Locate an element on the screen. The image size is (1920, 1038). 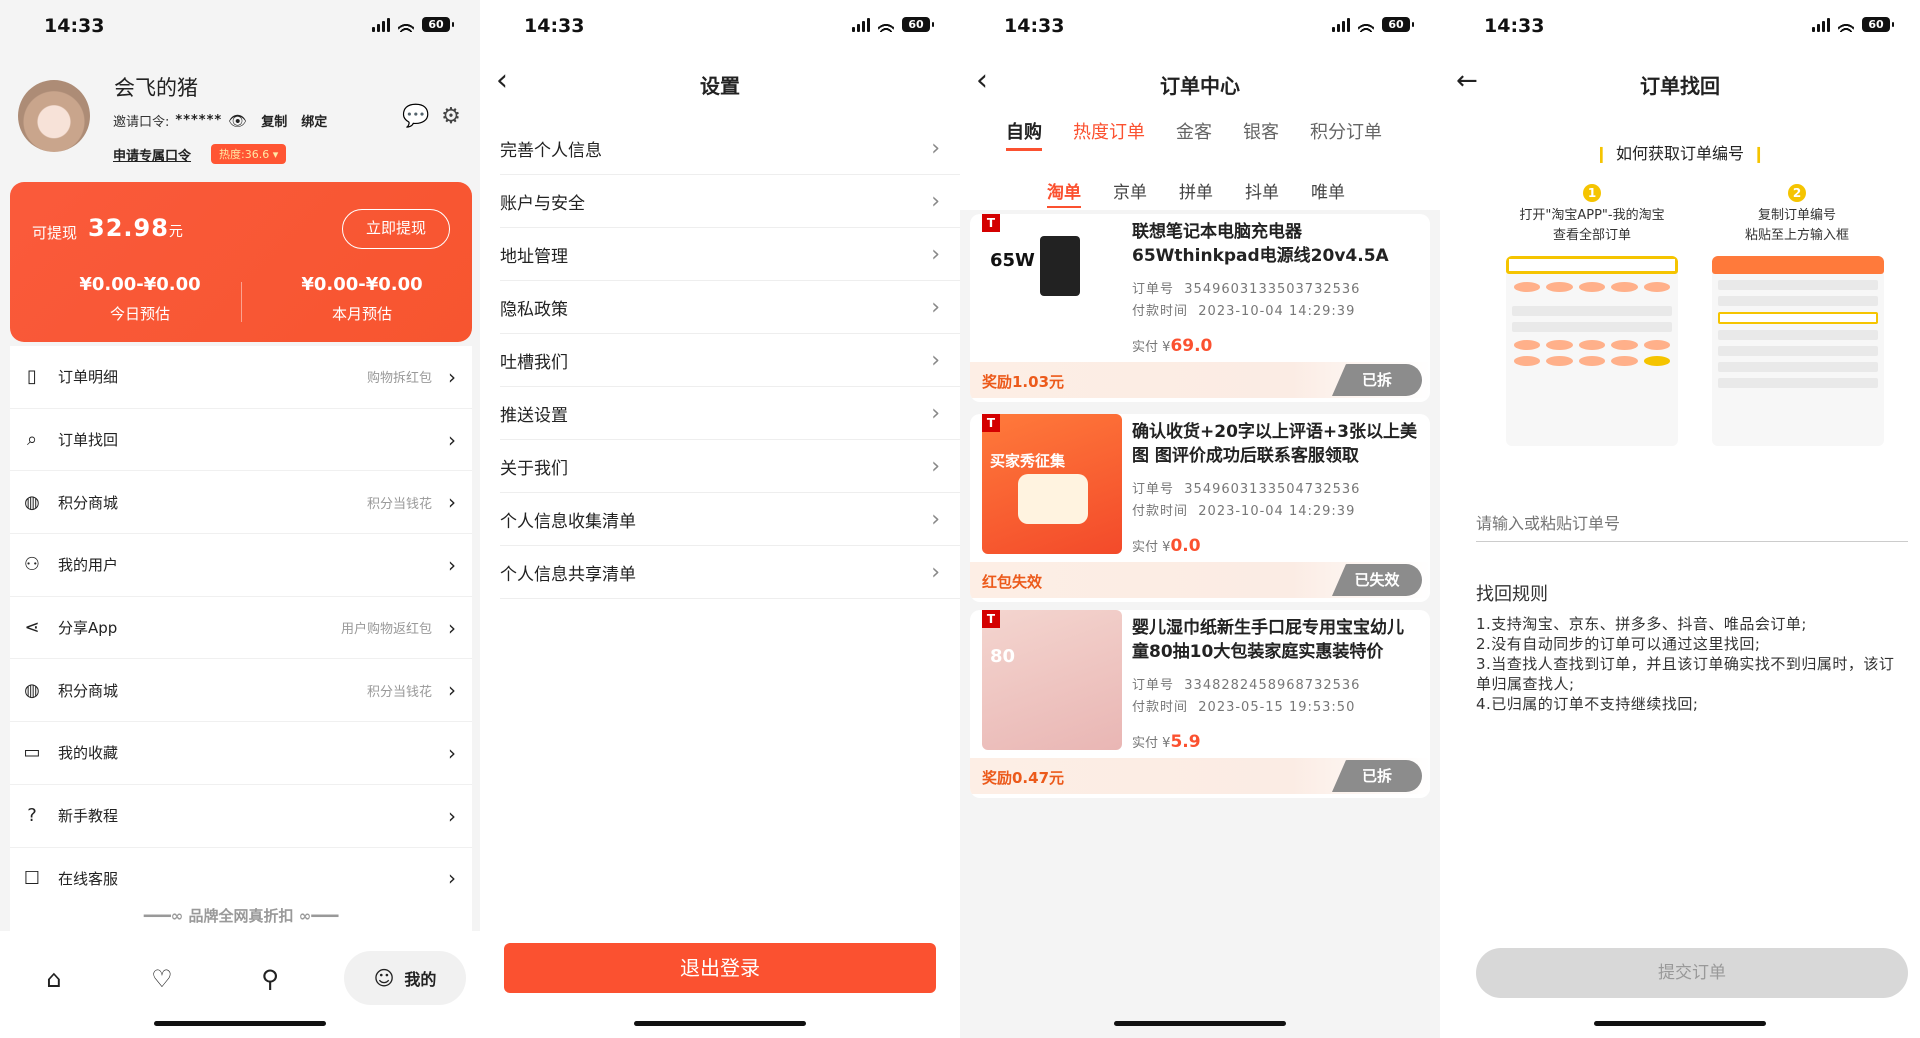
settings-item: 个人信息共享清单 › is located at coordinates (730, 572).